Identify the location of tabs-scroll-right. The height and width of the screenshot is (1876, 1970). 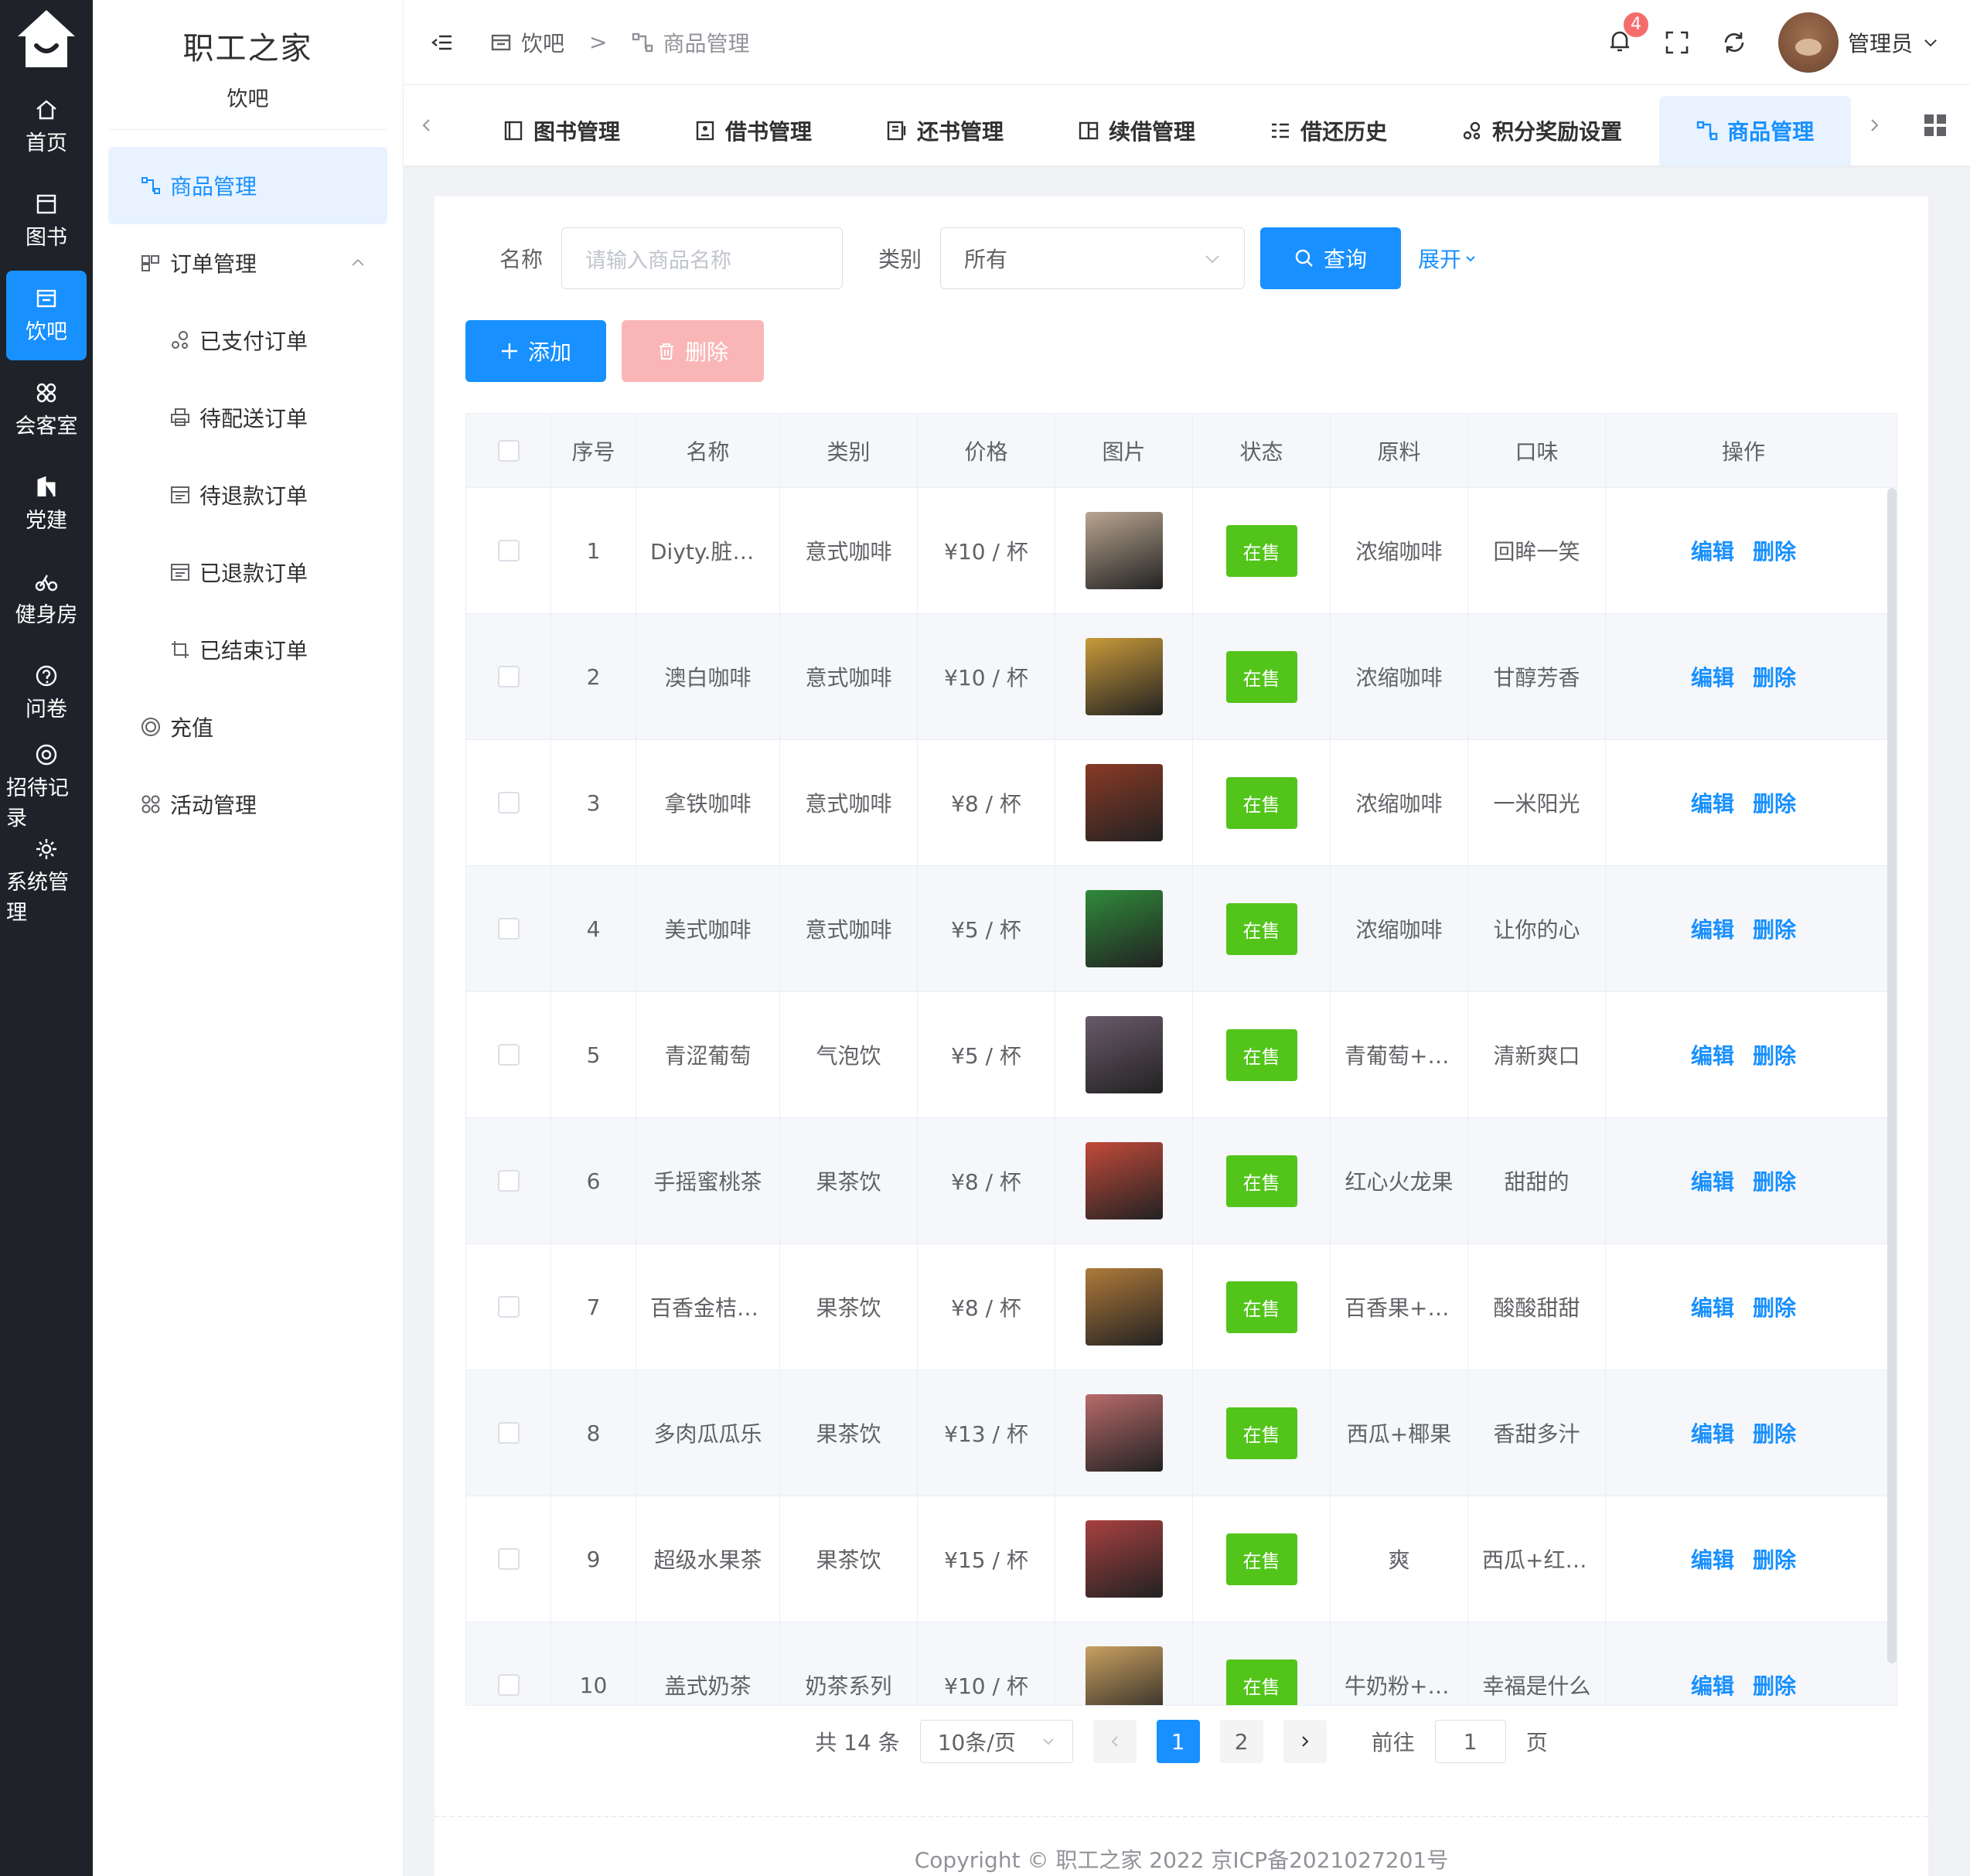
(1874, 125).